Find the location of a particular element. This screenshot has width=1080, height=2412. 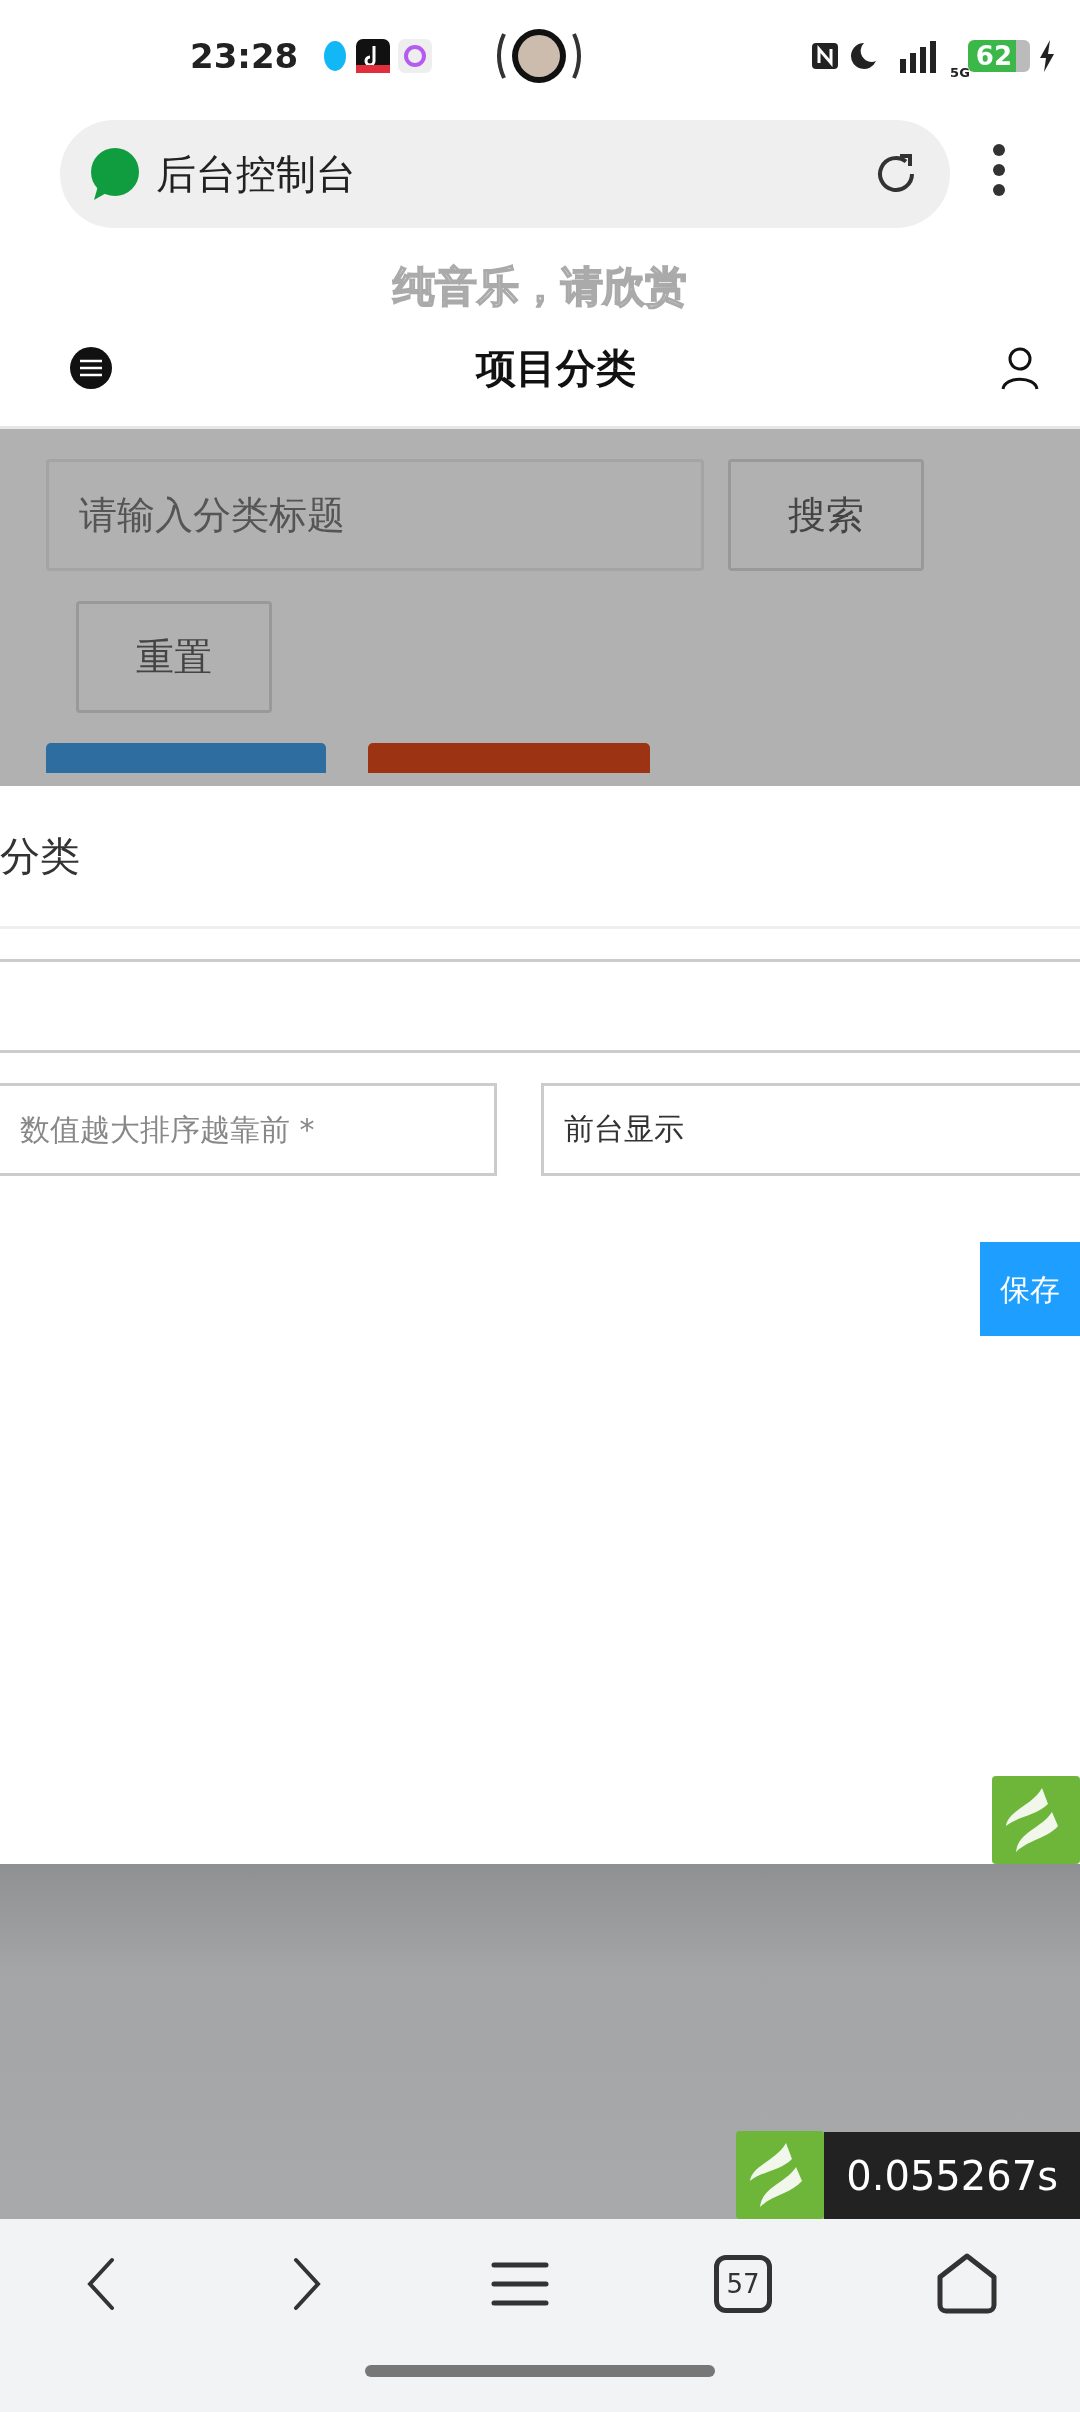

timer-label: 0.055267s is located at coordinates (952, 2175).